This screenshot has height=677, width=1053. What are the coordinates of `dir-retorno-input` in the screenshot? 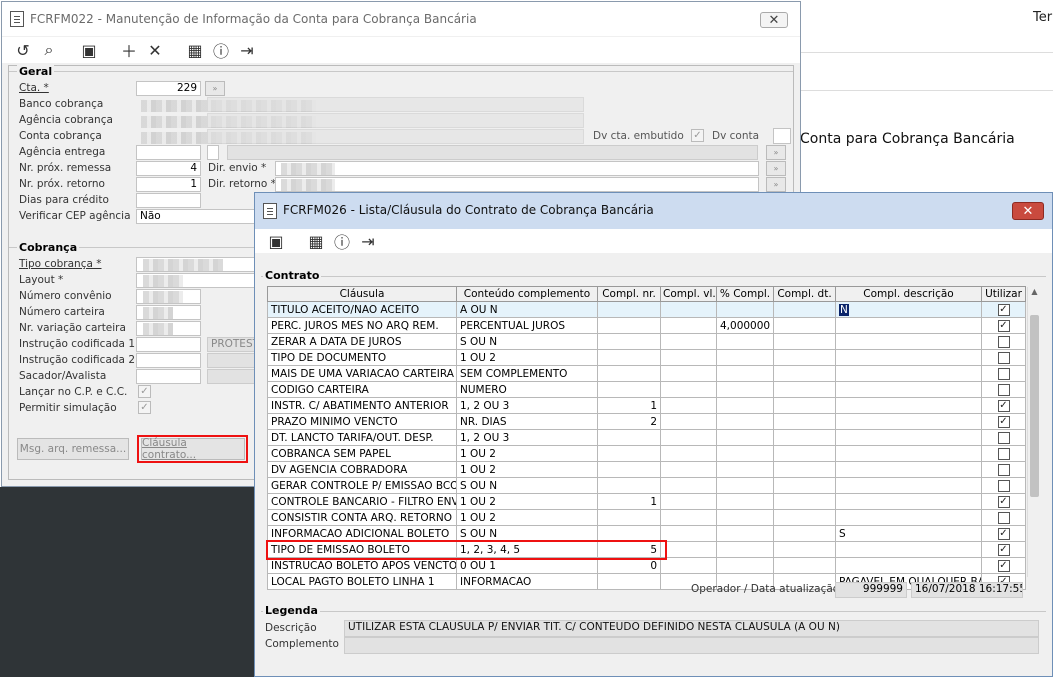 It's located at (517, 184).